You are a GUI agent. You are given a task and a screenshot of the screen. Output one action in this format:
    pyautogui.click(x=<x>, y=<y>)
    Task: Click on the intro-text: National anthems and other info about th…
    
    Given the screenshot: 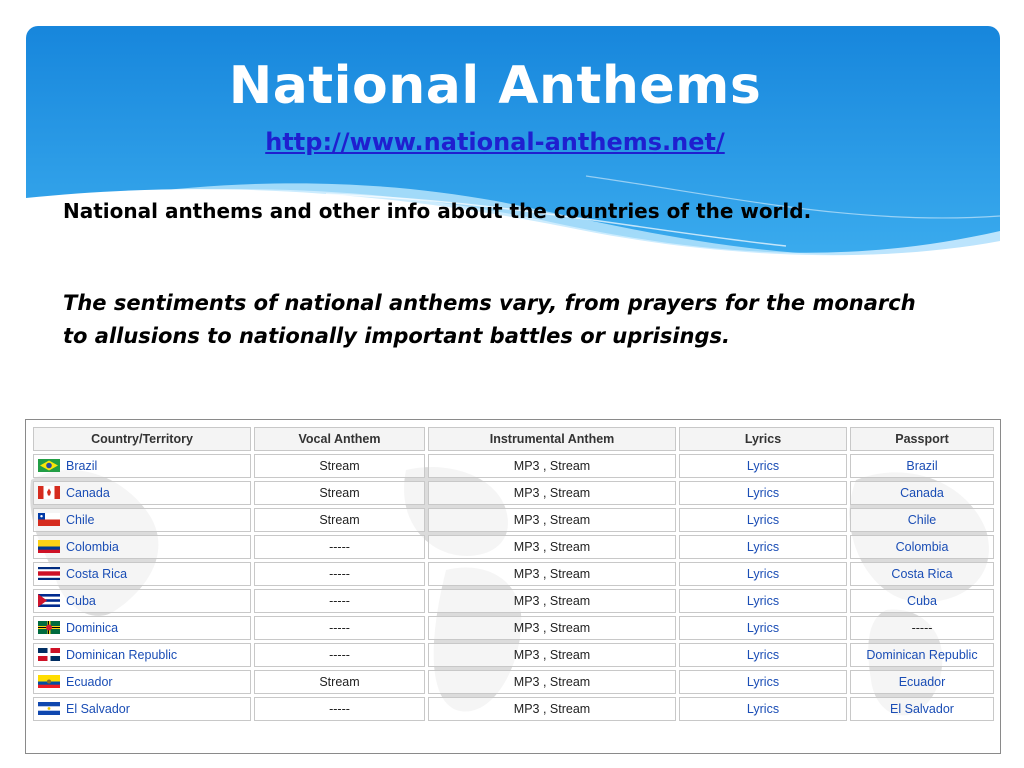 What is the action you would take?
    pyautogui.click(x=437, y=211)
    